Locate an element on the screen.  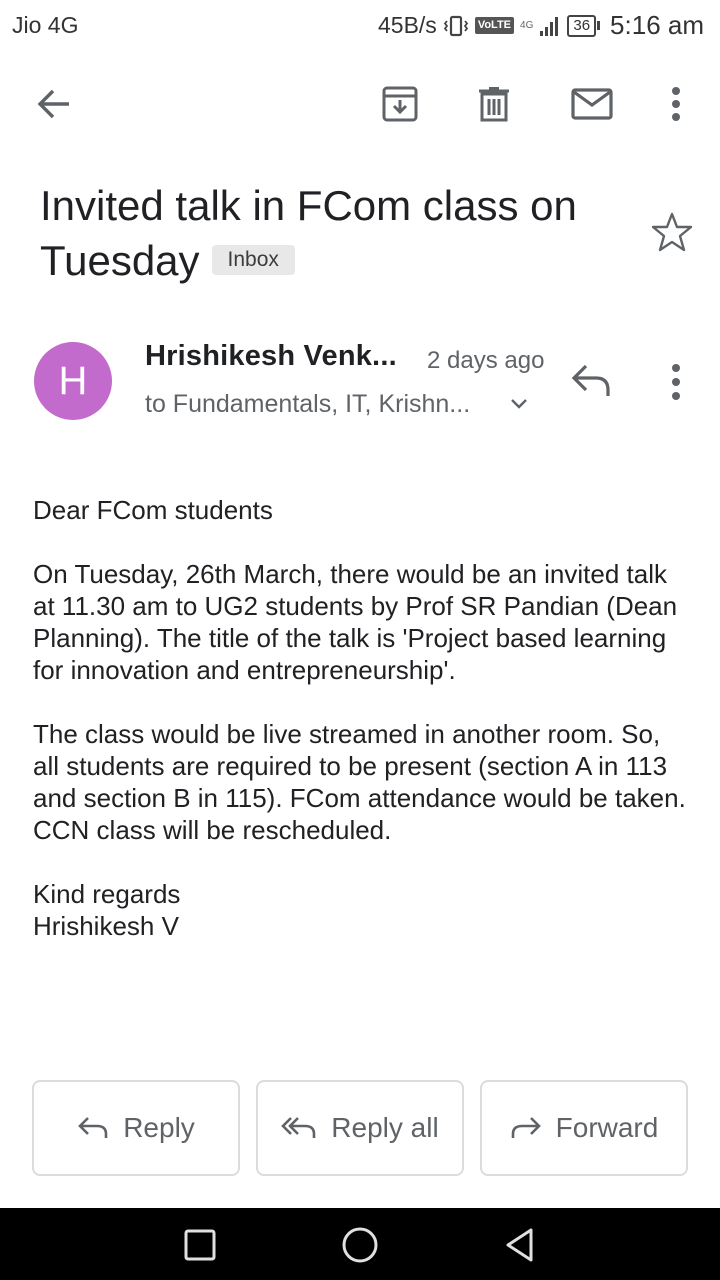
trash-icon is located at coordinates (494, 104).